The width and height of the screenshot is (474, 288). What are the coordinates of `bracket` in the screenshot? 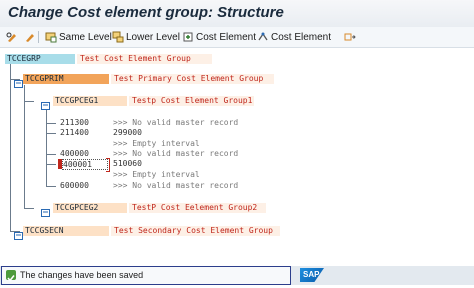 It's located at (108, 165).